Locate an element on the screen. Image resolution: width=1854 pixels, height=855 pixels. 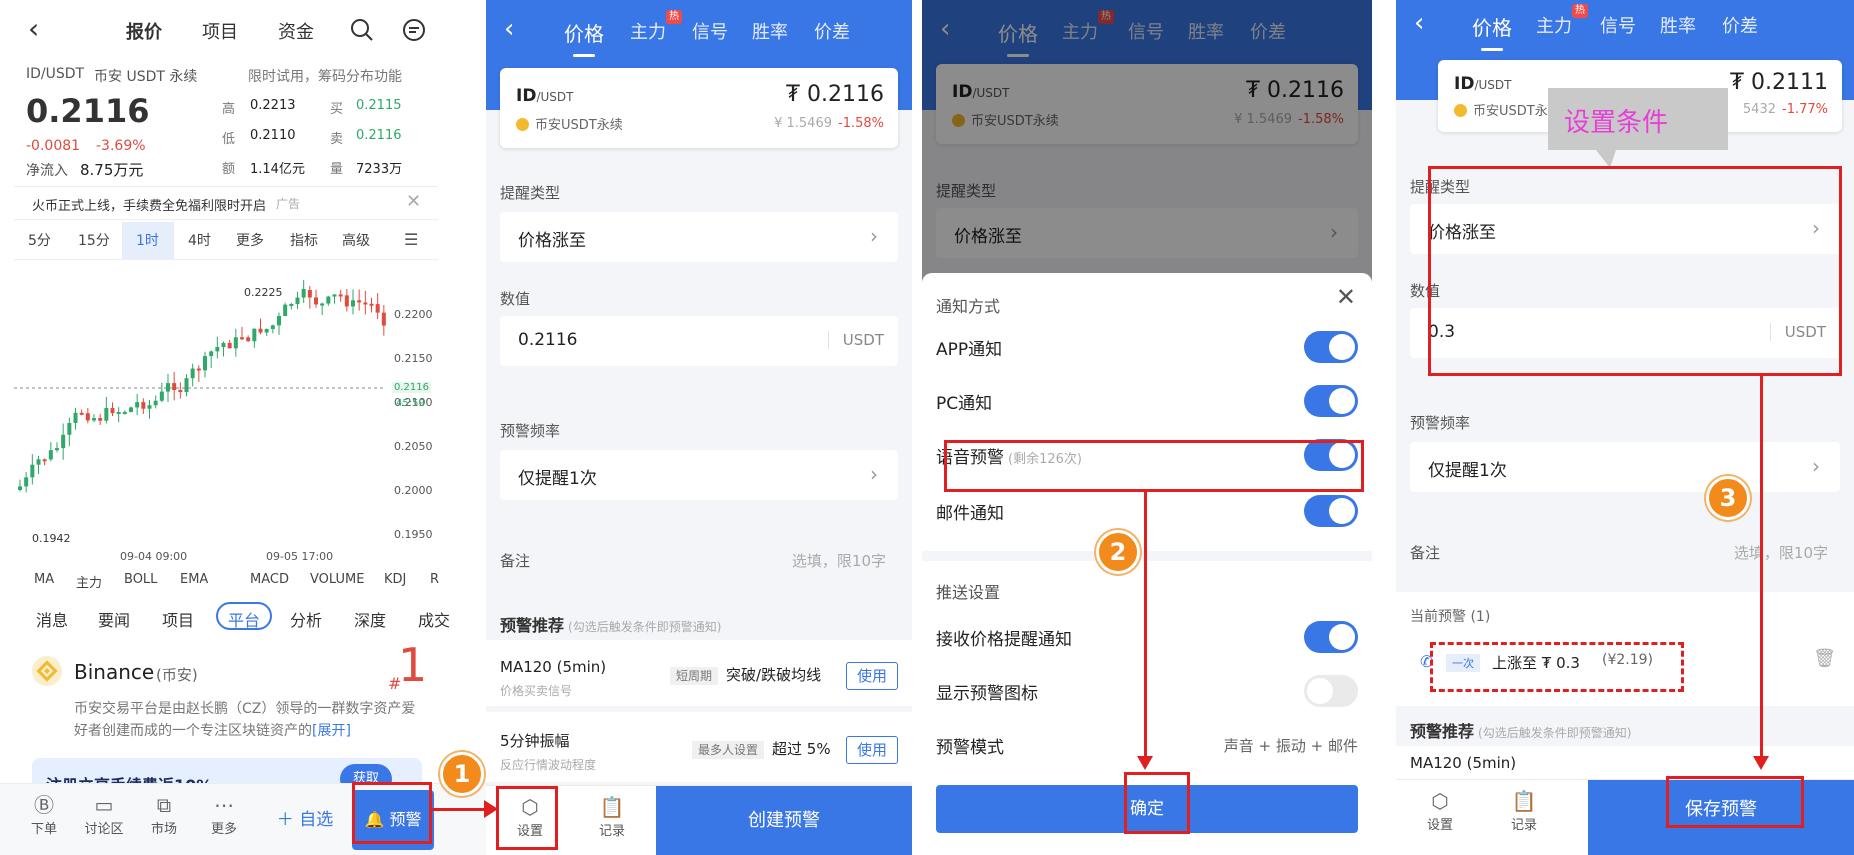
forum-button: ▭ 讨论区 is located at coordinates (104, 814).